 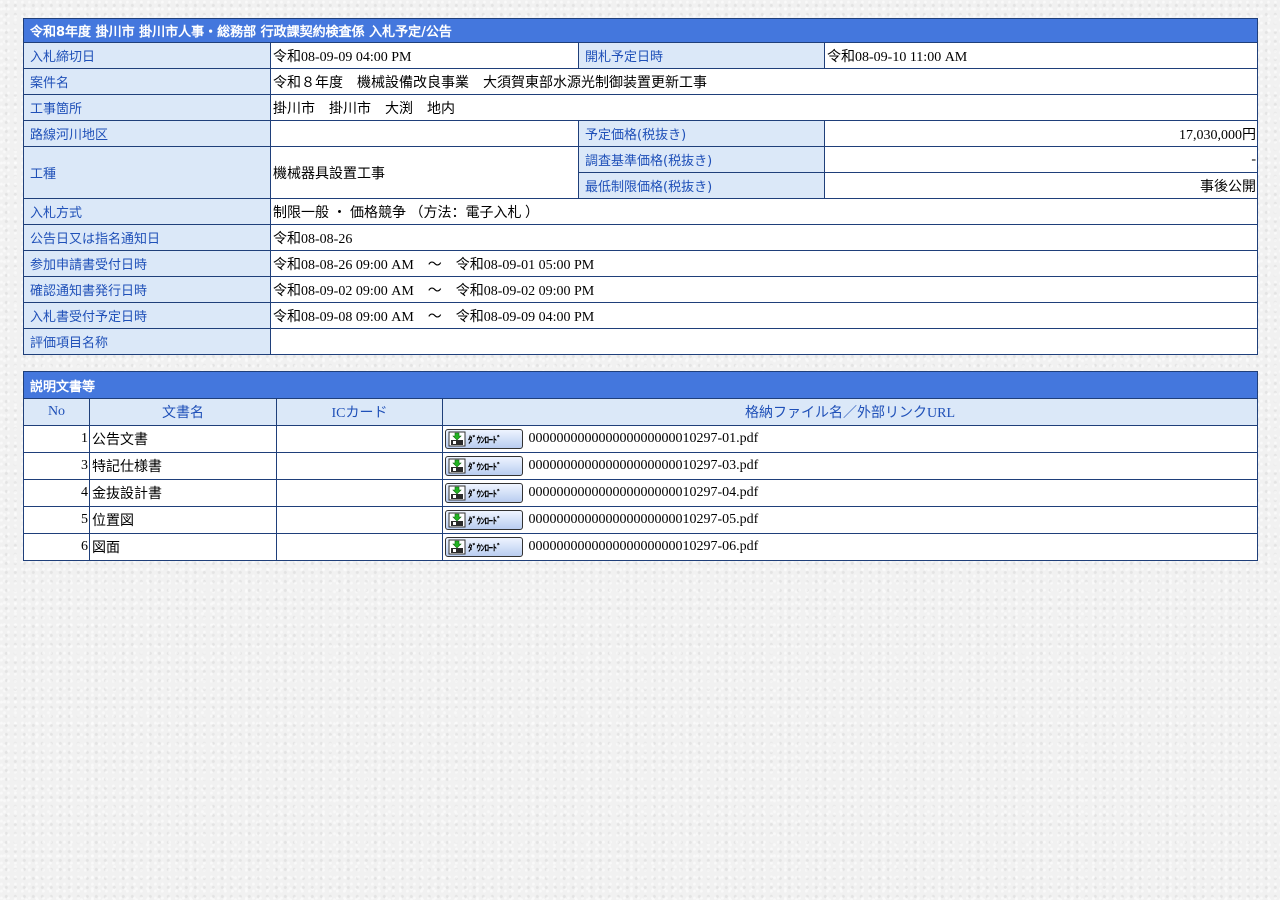 I want to click on project-name-value: 令和８年度 機械設備改良事業 大須賀東部水源光制御装置更新工事, so click(x=764, y=81).